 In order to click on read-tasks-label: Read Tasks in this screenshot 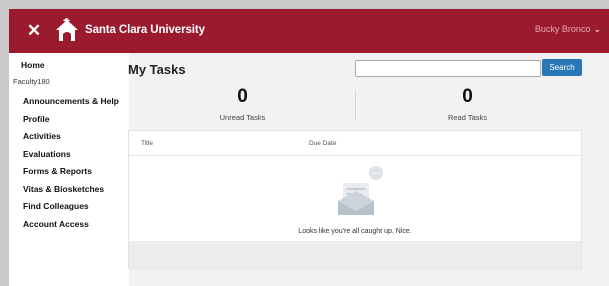, I will do `click(467, 117)`.